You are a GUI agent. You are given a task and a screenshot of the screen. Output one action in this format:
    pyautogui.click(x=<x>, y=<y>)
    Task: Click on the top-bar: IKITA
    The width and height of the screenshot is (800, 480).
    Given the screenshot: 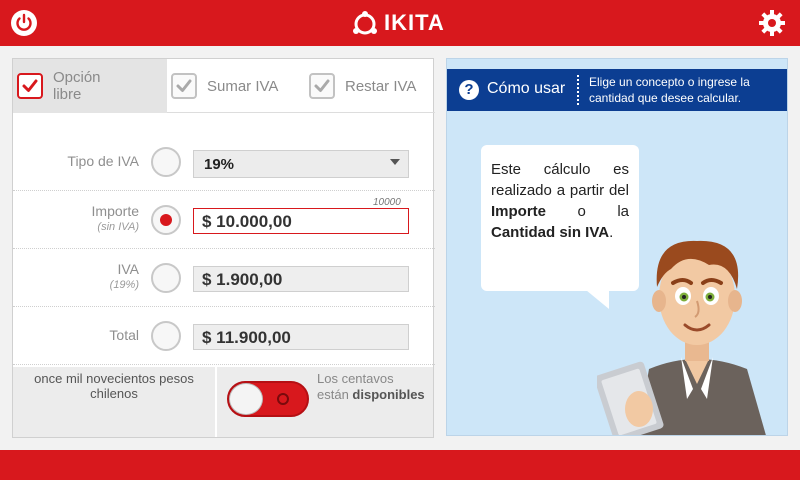 What is the action you would take?
    pyautogui.click(x=400, y=23)
    